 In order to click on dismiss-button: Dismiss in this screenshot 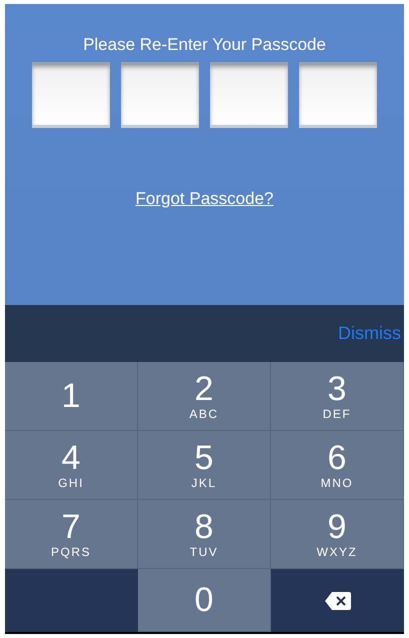, I will do `click(369, 333)`.